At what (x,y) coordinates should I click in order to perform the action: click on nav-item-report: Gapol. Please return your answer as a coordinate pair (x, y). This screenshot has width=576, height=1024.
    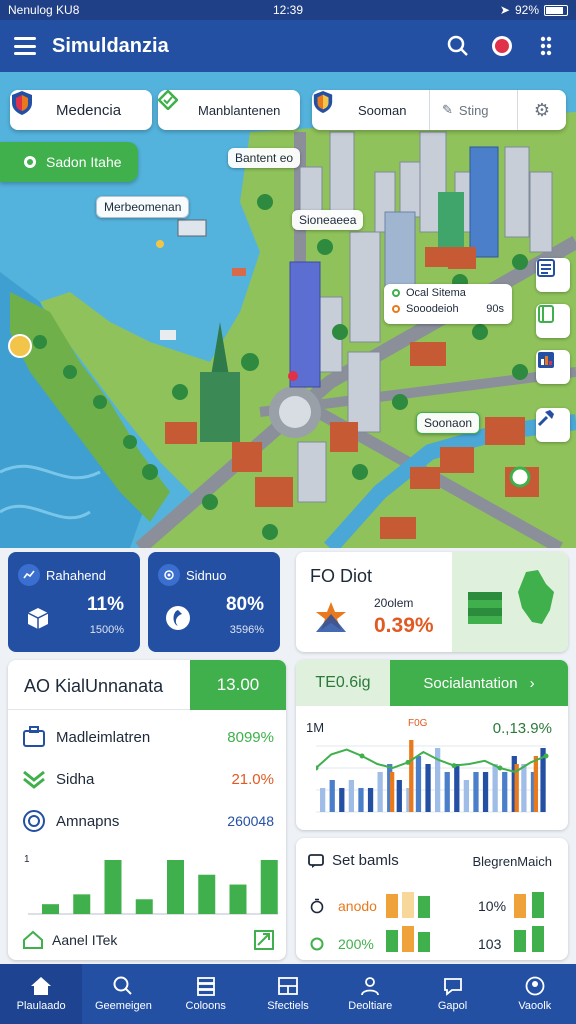
    Looking at the image, I should click on (452, 994).